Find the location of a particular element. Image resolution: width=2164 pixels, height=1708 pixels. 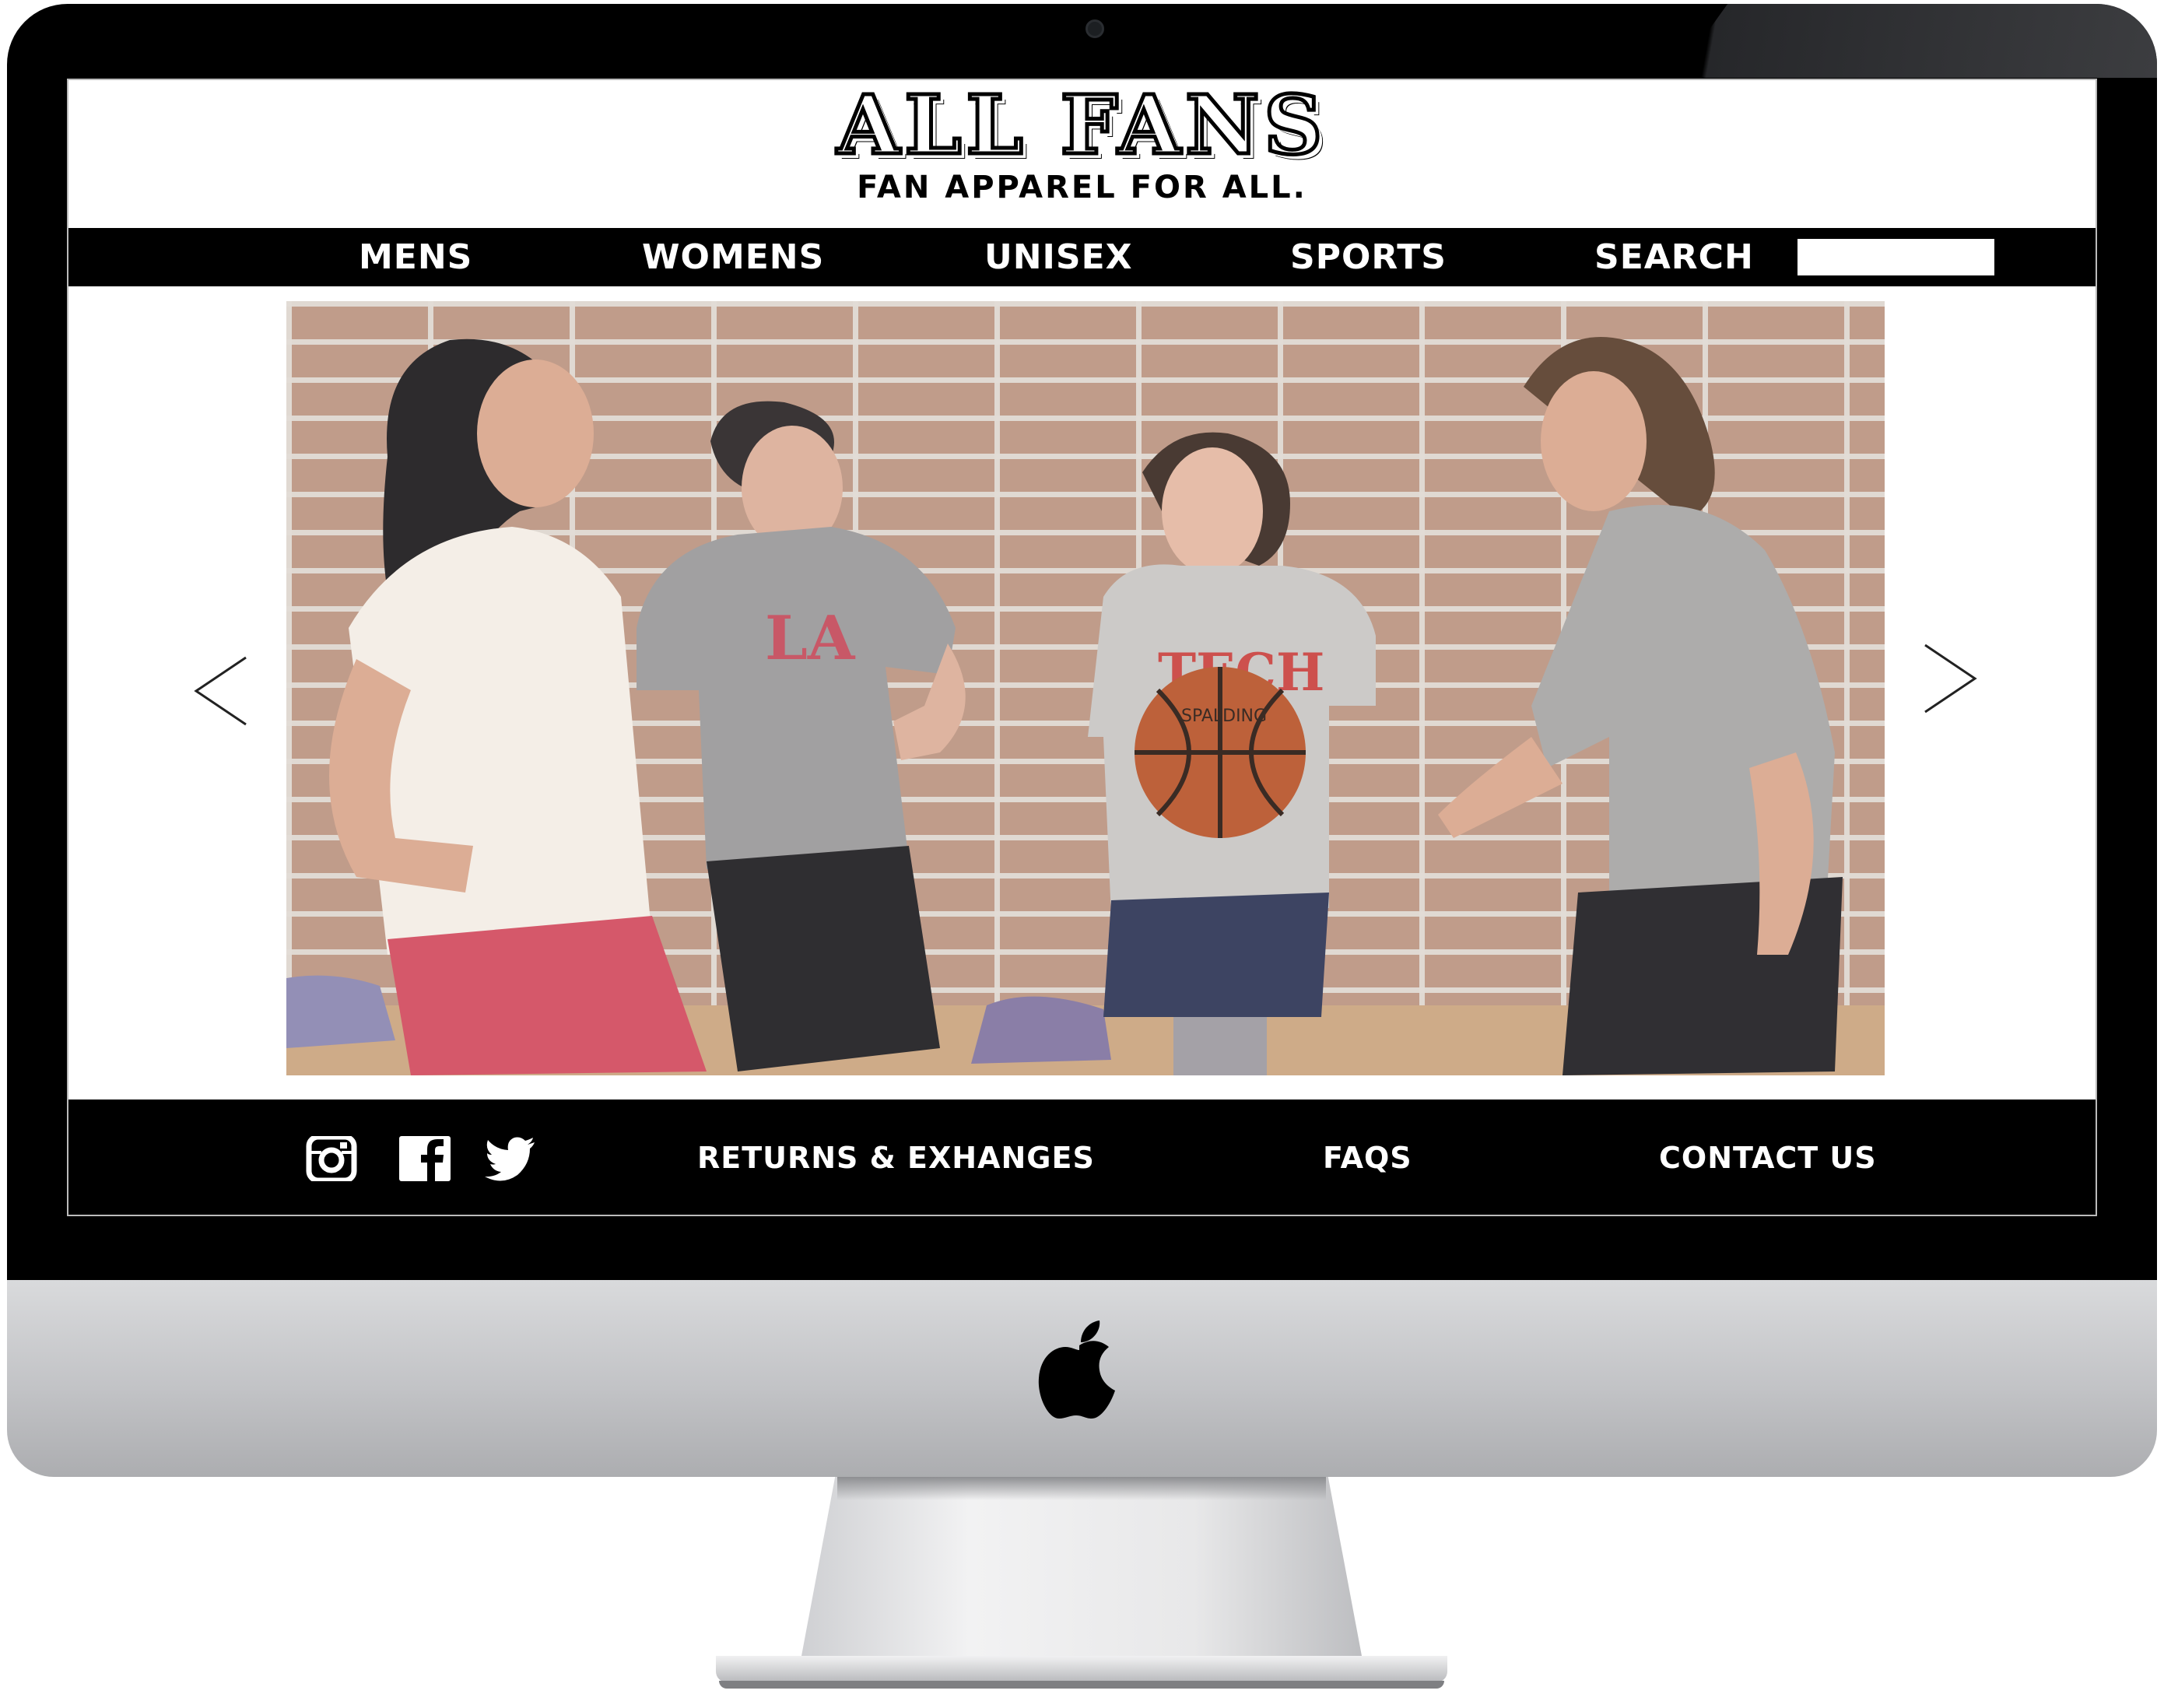

nav-item-unisex: UNISEX is located at coordinates (1058, 257).